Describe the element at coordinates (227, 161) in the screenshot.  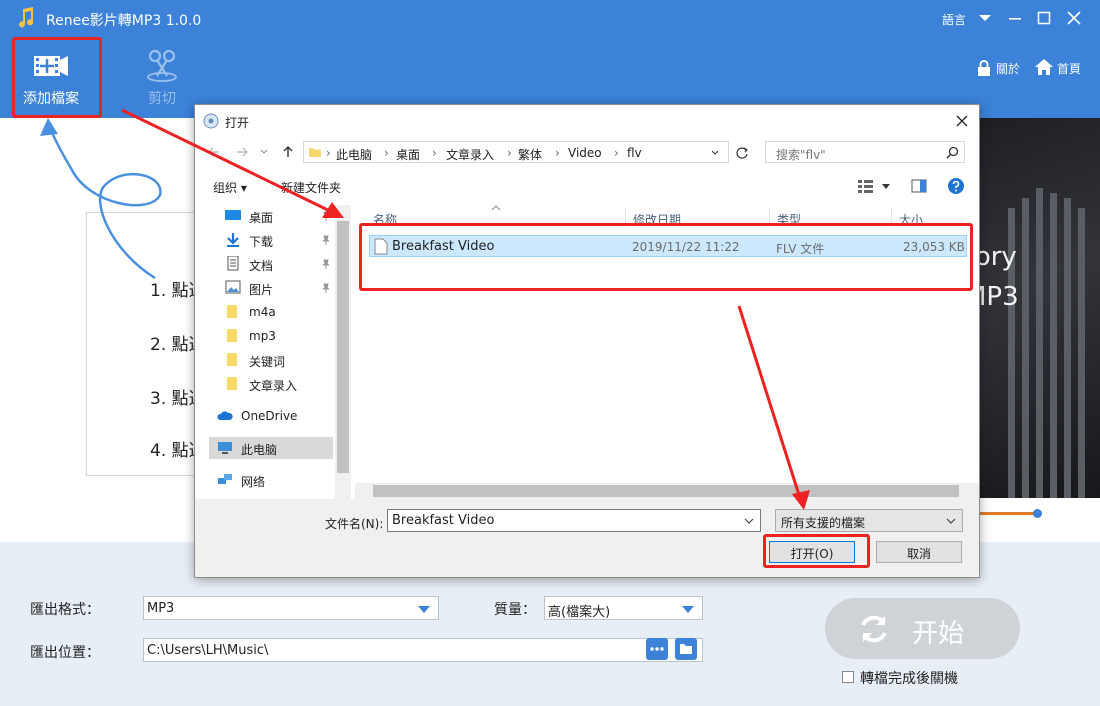
I see `arrow-to-list` at that location.